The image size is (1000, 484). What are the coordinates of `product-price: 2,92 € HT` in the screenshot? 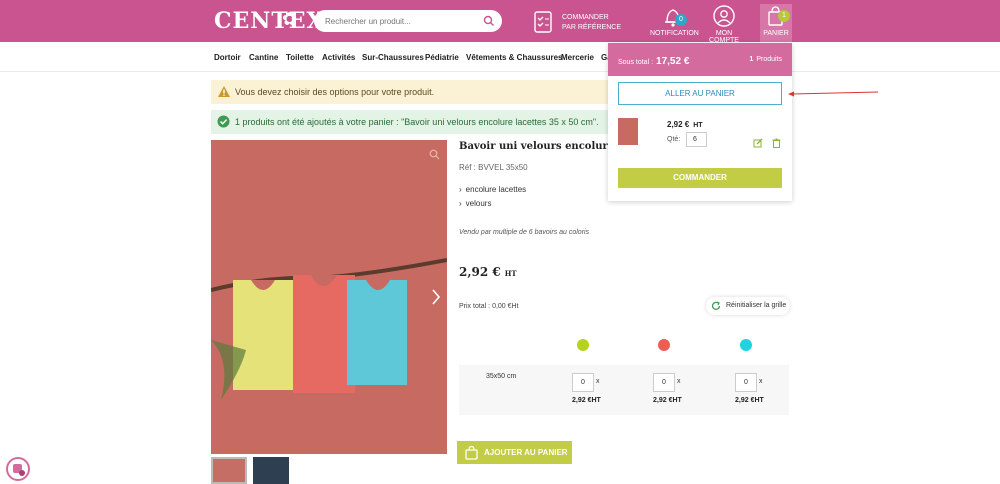 It's located at (488, 272).